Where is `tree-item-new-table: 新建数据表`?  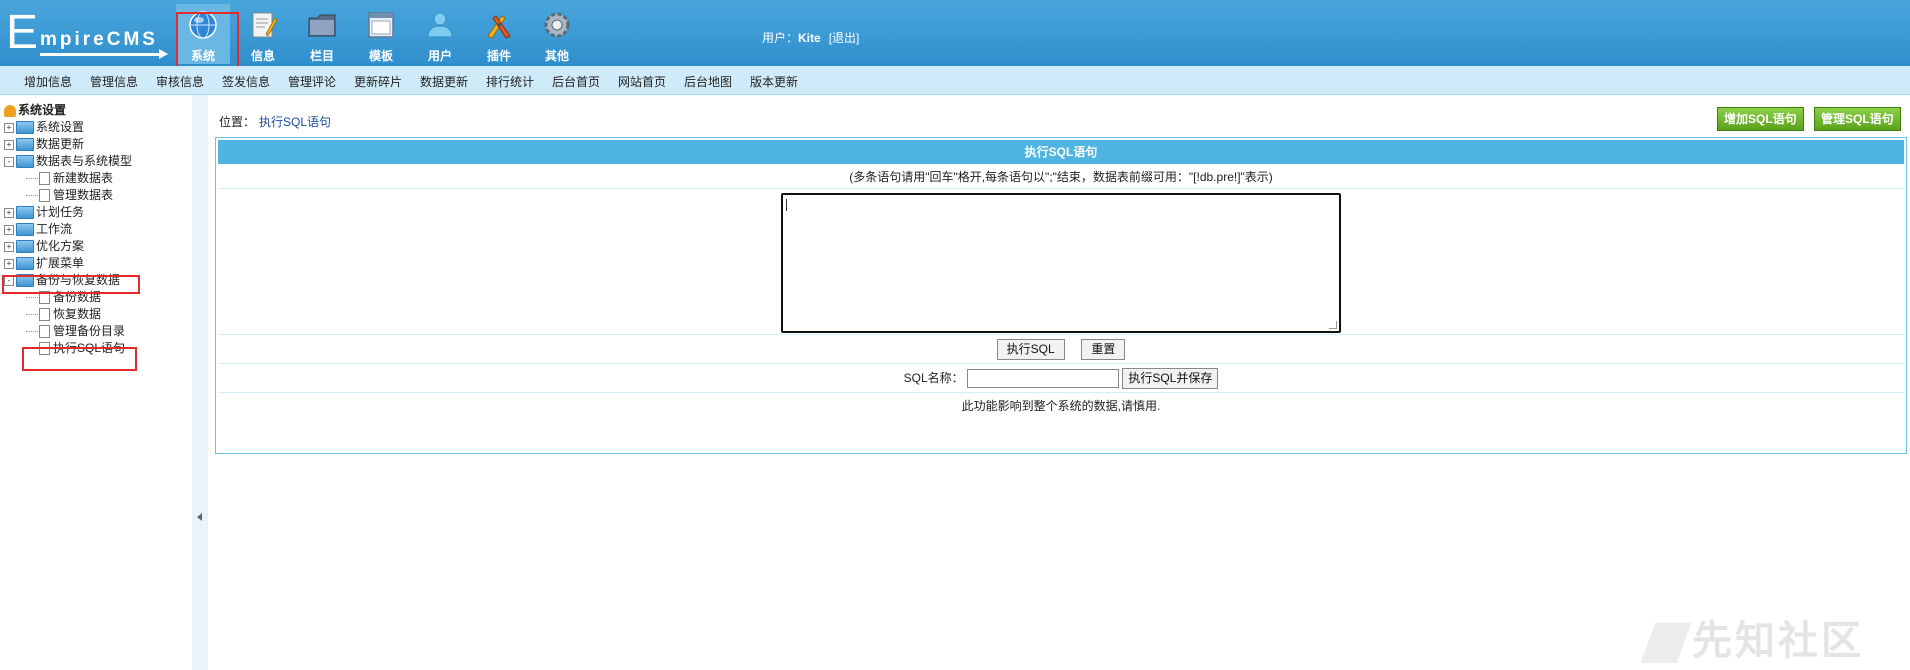 tree-item-new-table: 新建数据表 is located at coordinates (69, 178).